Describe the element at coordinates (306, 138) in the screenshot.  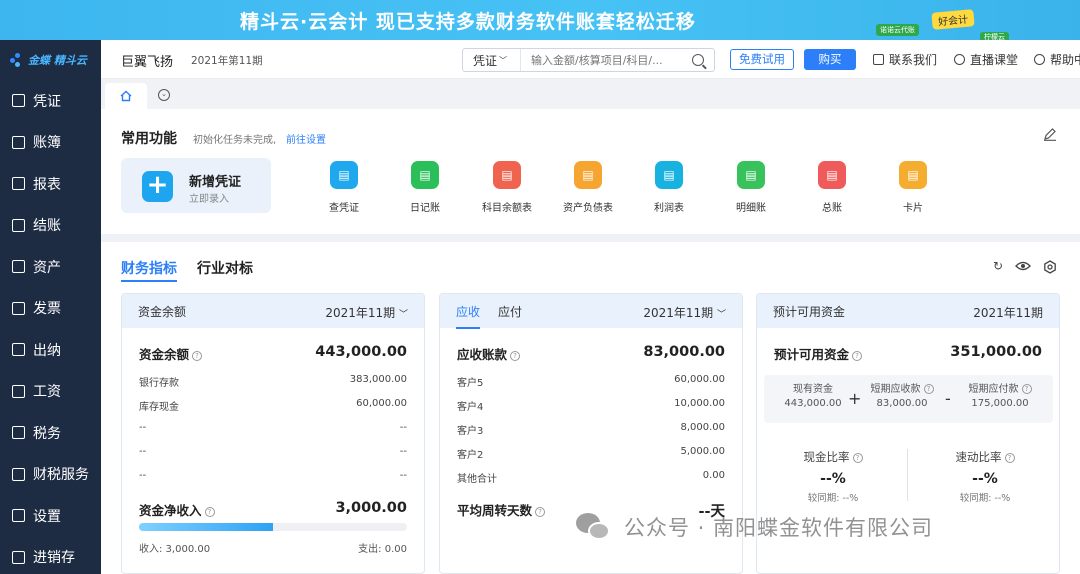
I see `go-settings-link: 前往设置` at that location.